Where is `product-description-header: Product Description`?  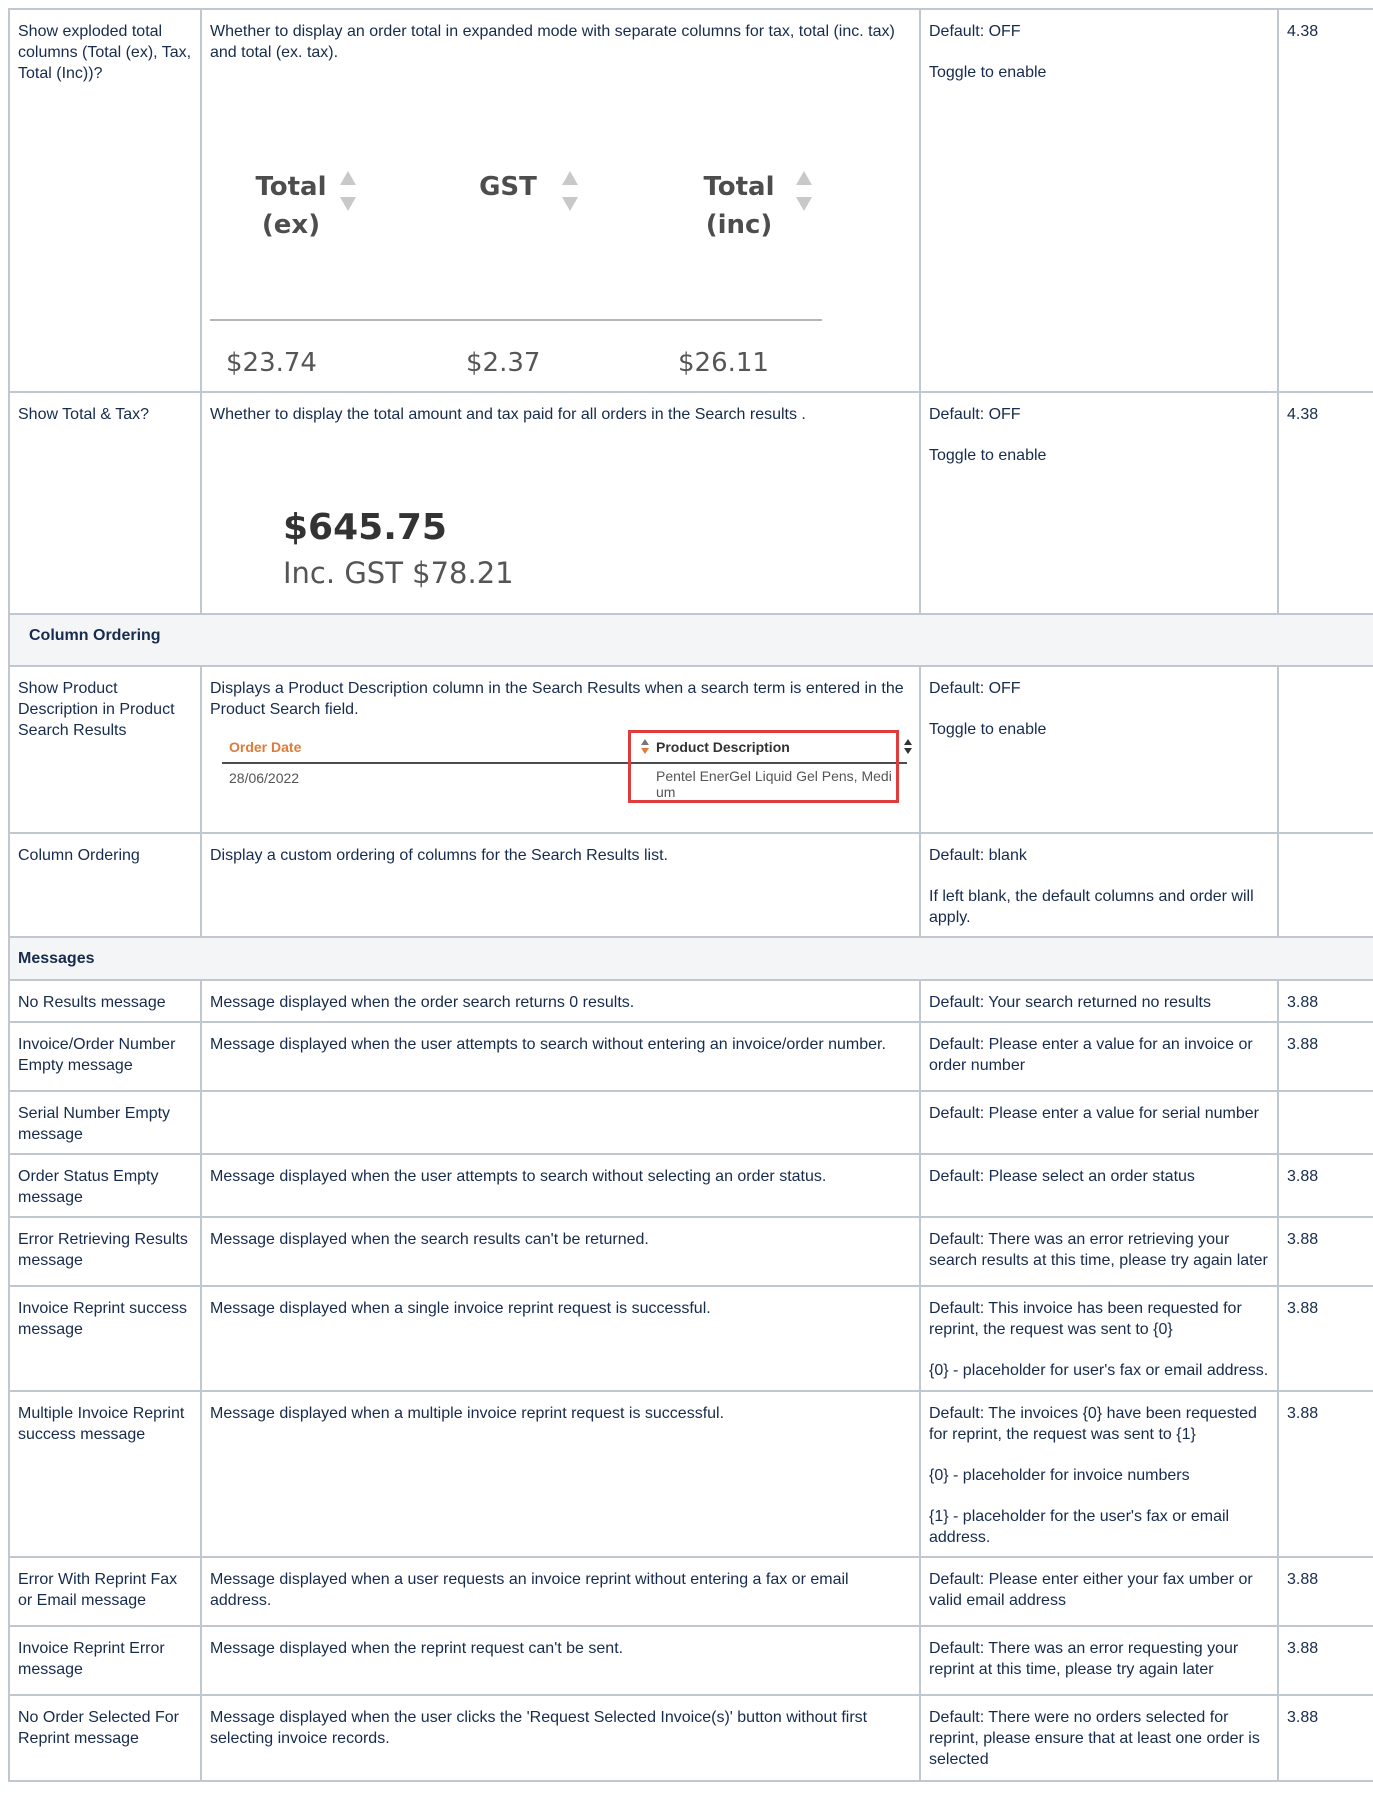
product-description-header: Product Description is located at coordinates (723, 747).